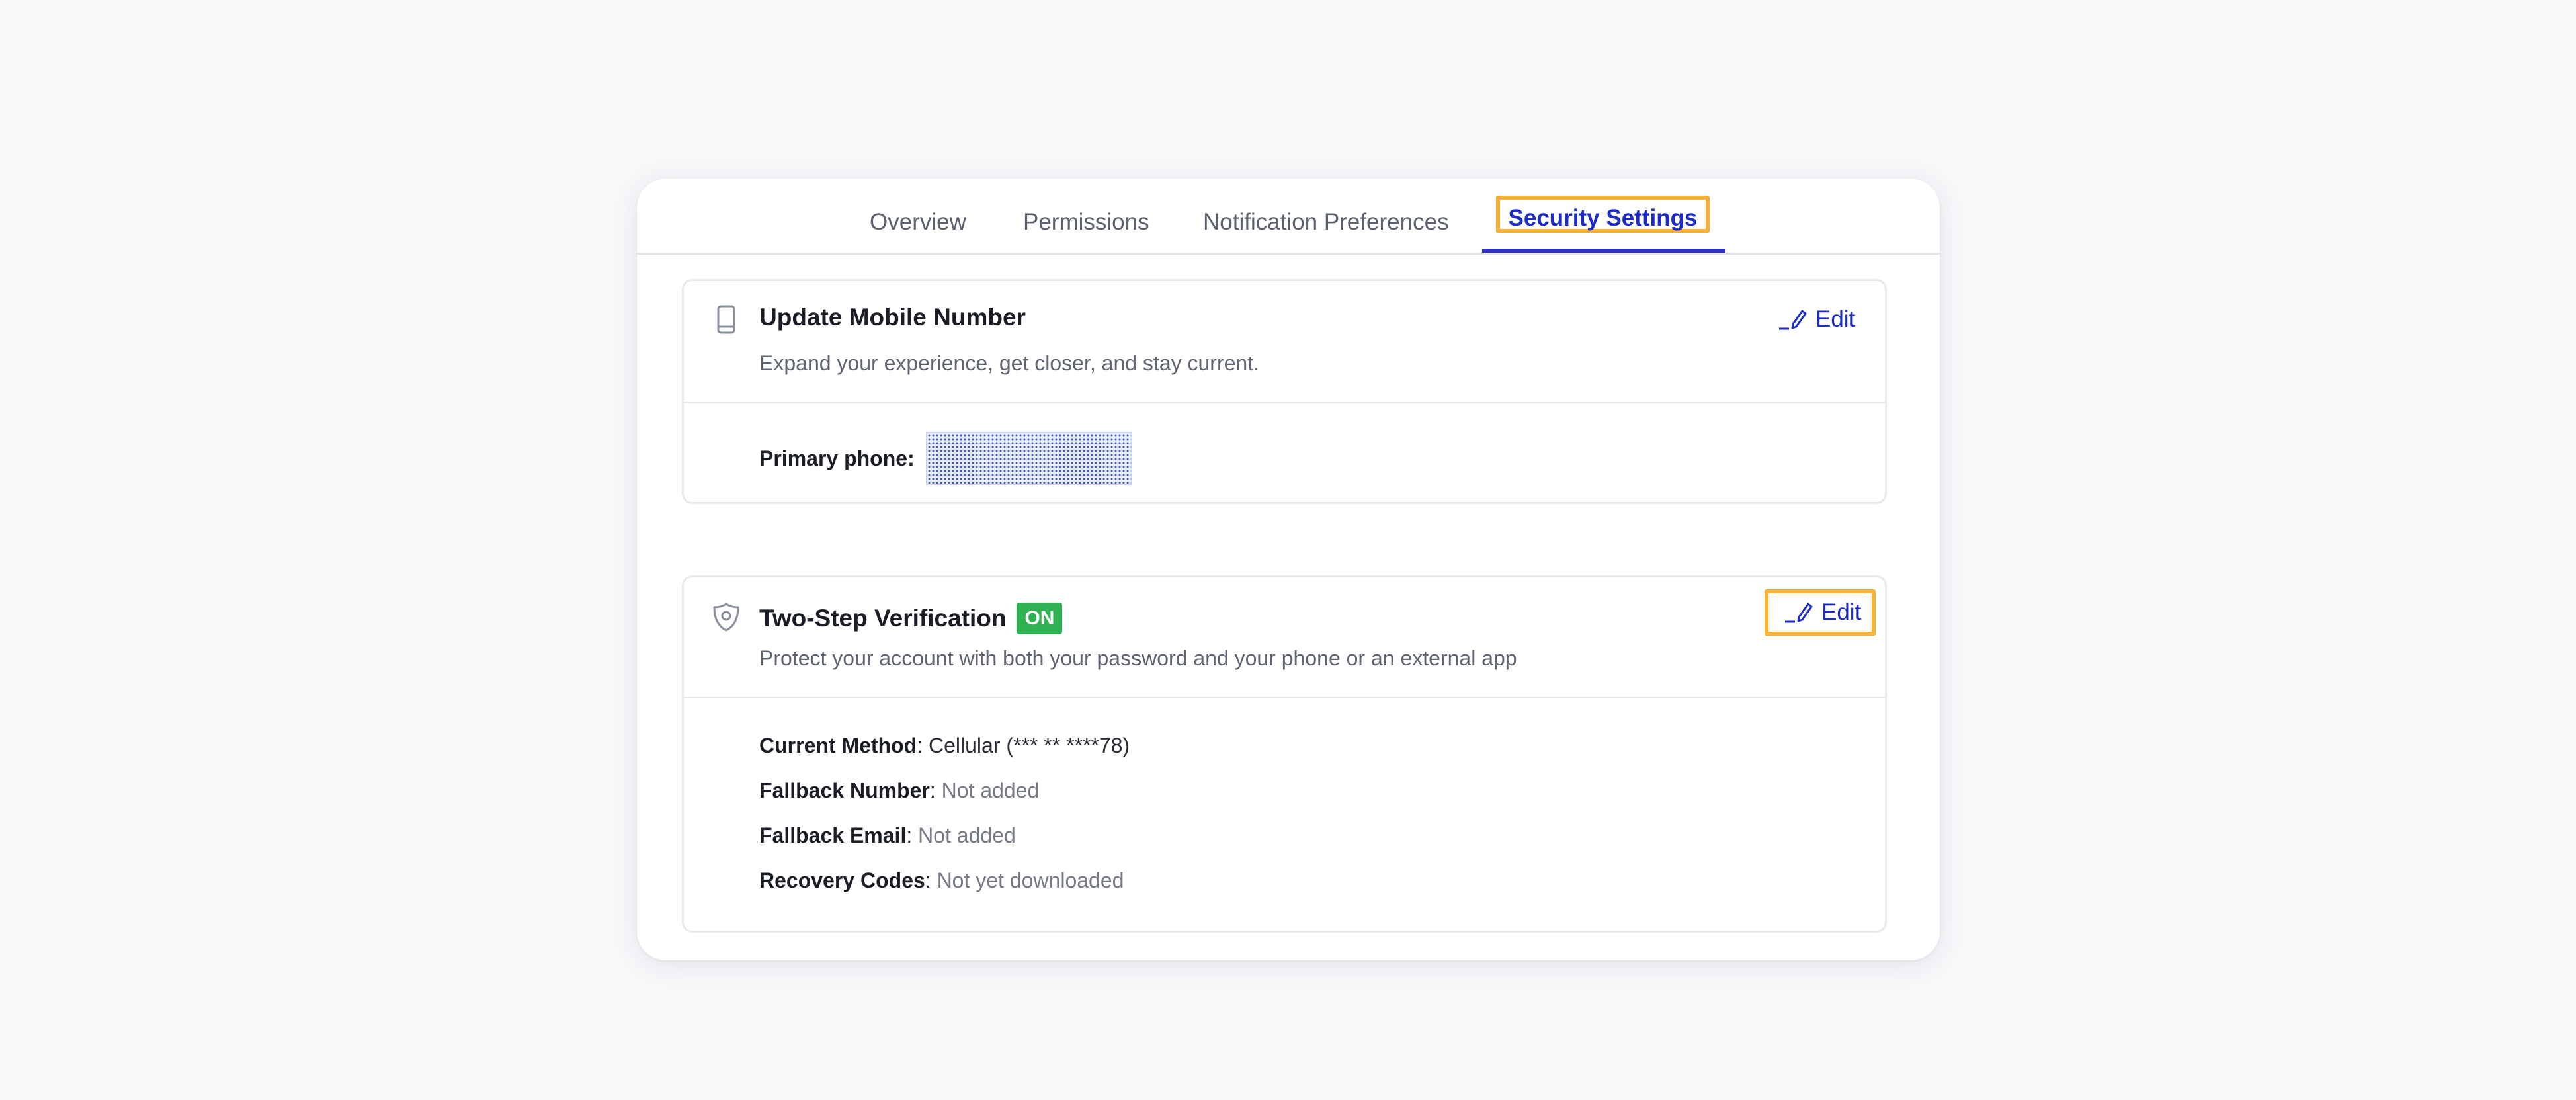  I want to click on primary-phone-value-redacted, so click(1029, 458).